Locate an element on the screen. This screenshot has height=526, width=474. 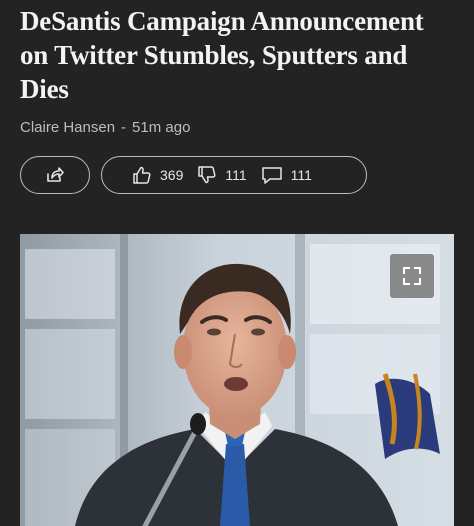
expand-image-button is located at coordinates (412, 276).